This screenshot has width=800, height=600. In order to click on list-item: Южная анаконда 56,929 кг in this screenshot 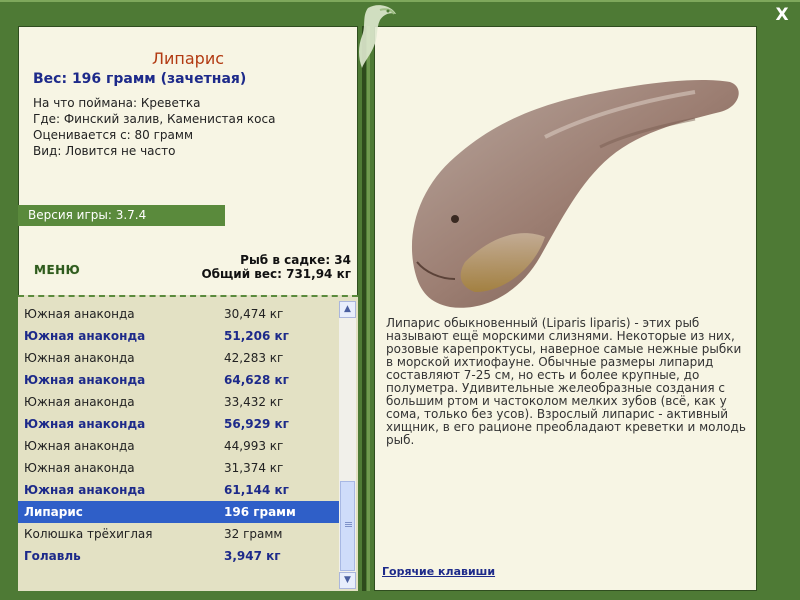, I will do `click(179, 424)`.